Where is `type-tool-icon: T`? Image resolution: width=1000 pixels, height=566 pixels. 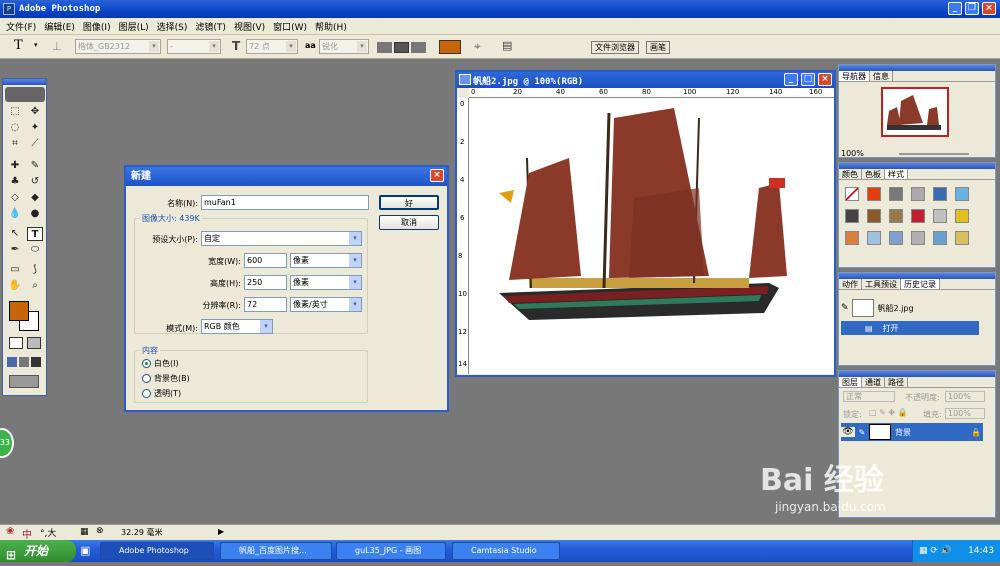
type-tool-icon: T is located at coordinates (35, 234).